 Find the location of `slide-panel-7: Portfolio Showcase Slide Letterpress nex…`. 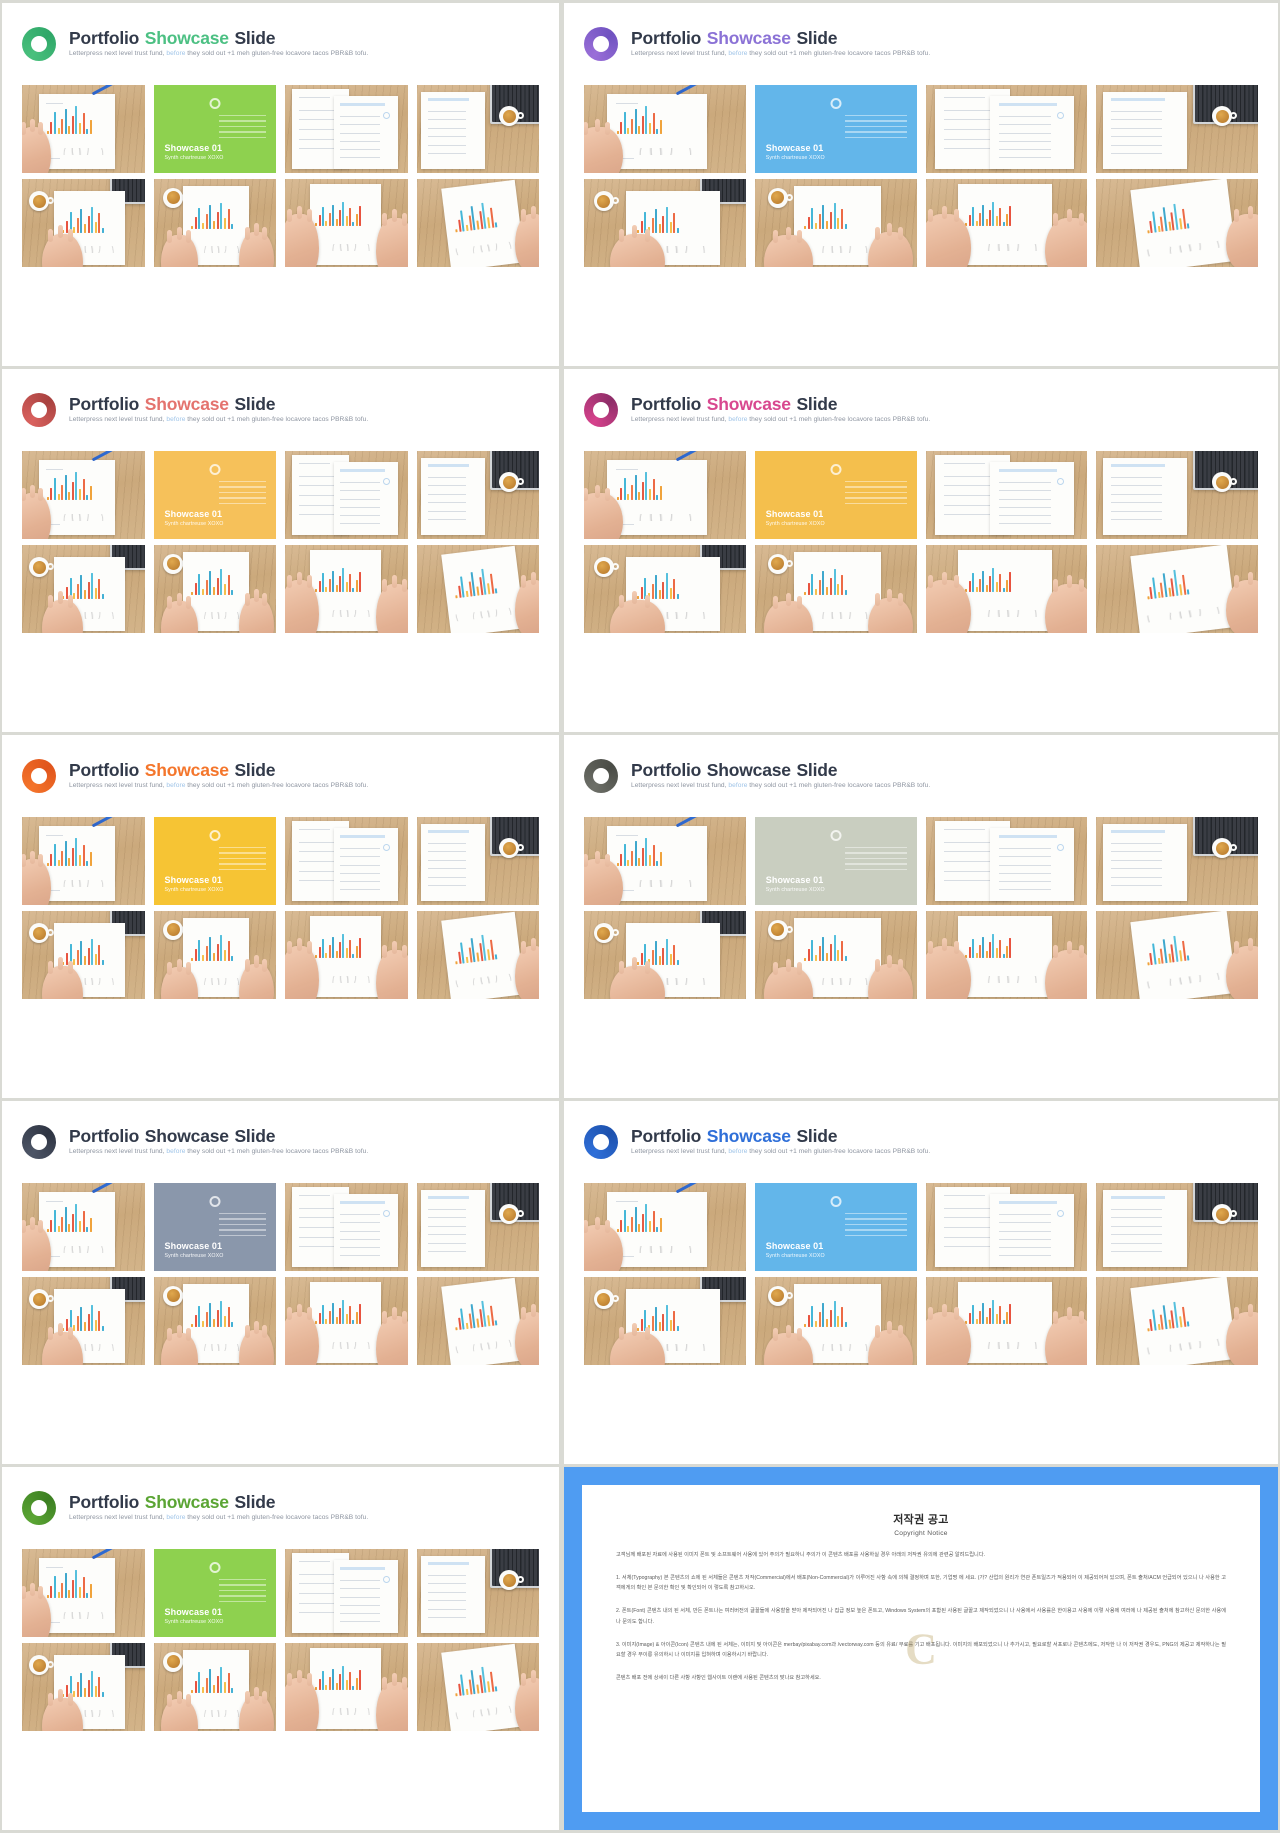

slide-panel-7: Portfolio Showcase Slide Letterpress nex… is located at coordinates (280, 1282).